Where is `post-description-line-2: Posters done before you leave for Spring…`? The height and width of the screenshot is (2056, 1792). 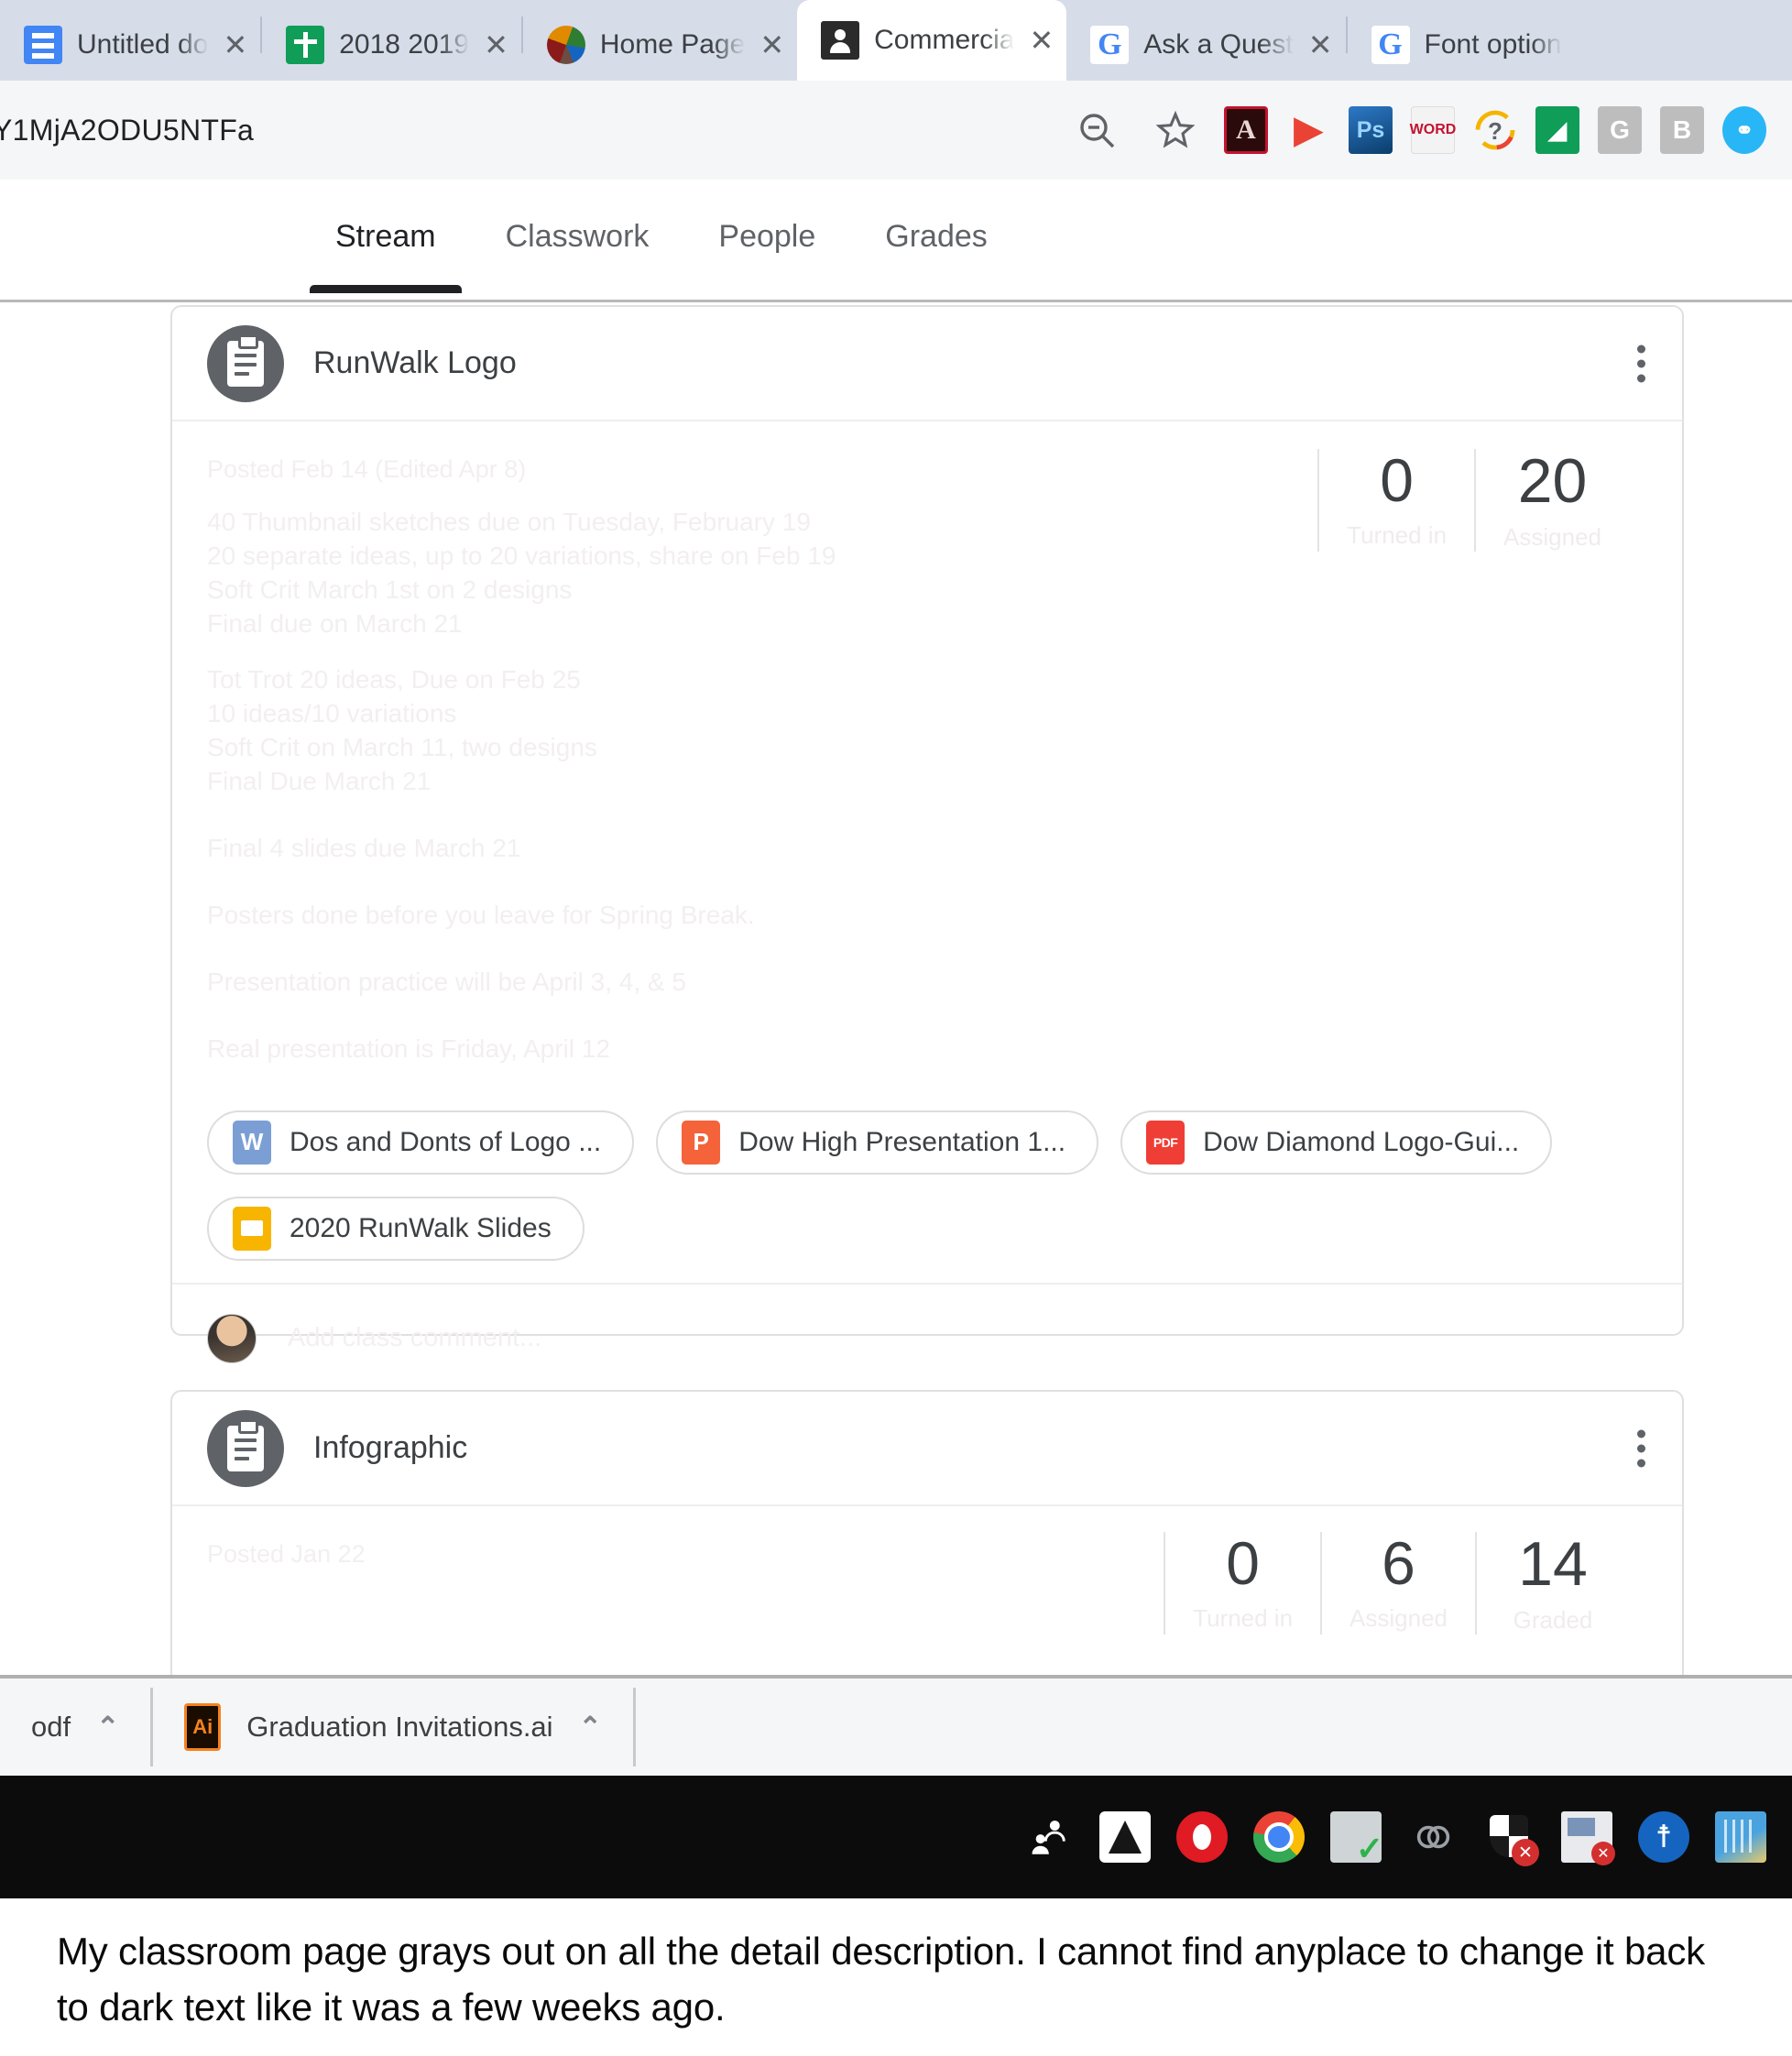
post-description-line-2: Posters done before you leave for Spring… is located at coordinates (481, 914).